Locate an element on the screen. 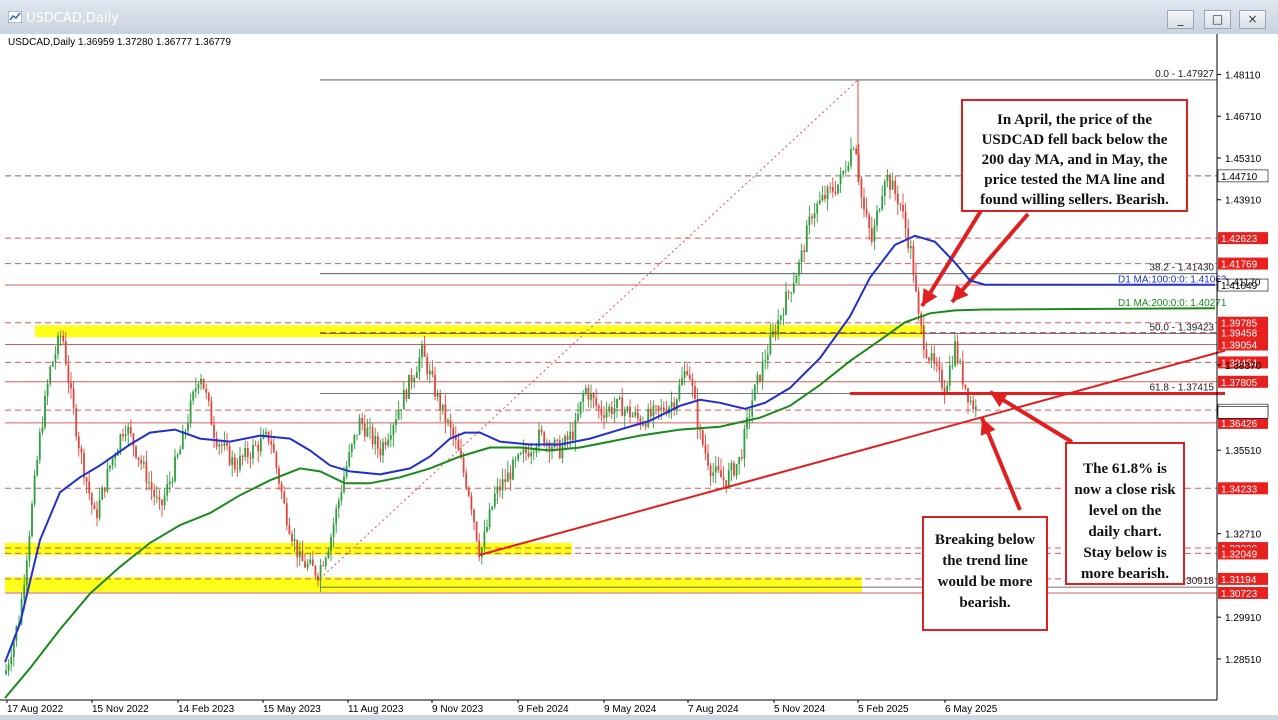  fib-level-label-2: 50.0 - 1.39423 is located at coordinates (1182, 328).